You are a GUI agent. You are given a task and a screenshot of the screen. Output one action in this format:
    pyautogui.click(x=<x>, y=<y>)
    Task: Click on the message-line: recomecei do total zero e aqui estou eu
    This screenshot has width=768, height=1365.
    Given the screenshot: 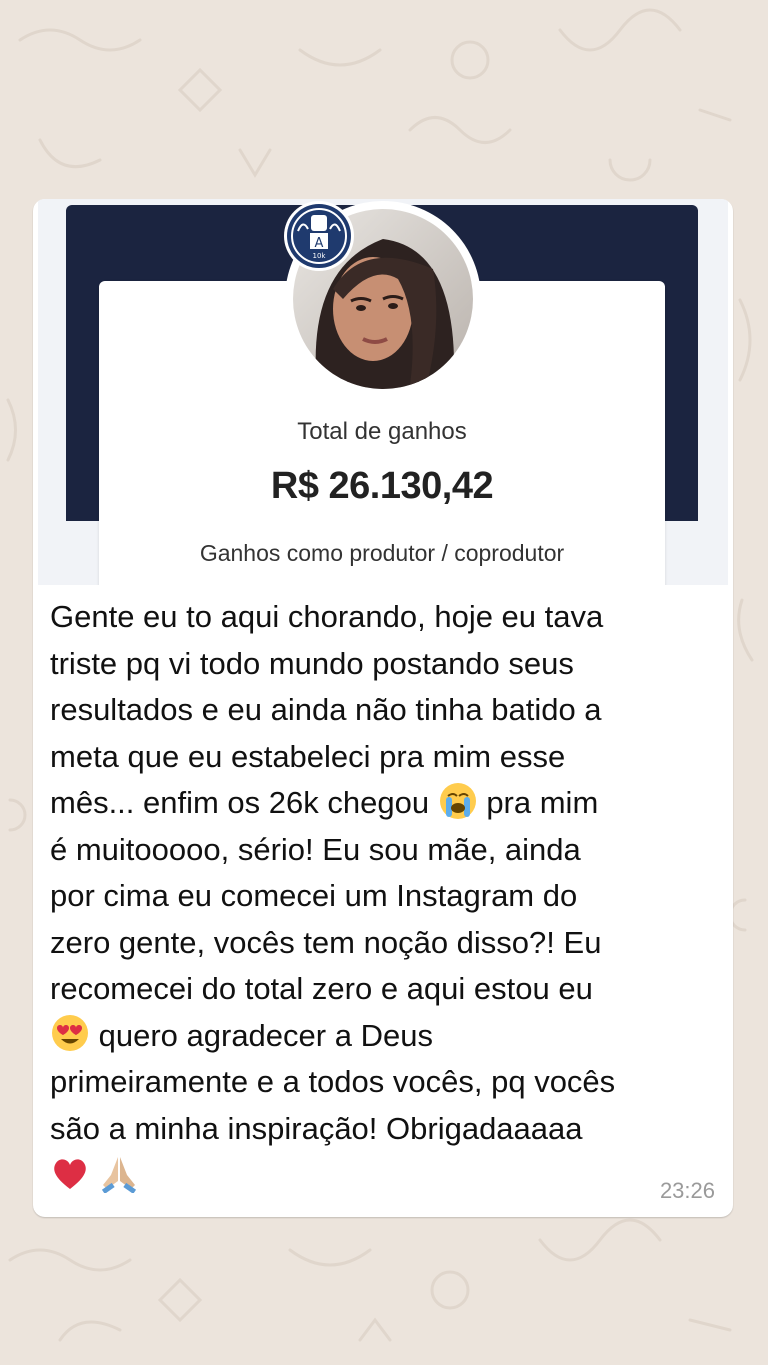 What is the action you would take?
    pyautogui.click(x=321, y=988)
    